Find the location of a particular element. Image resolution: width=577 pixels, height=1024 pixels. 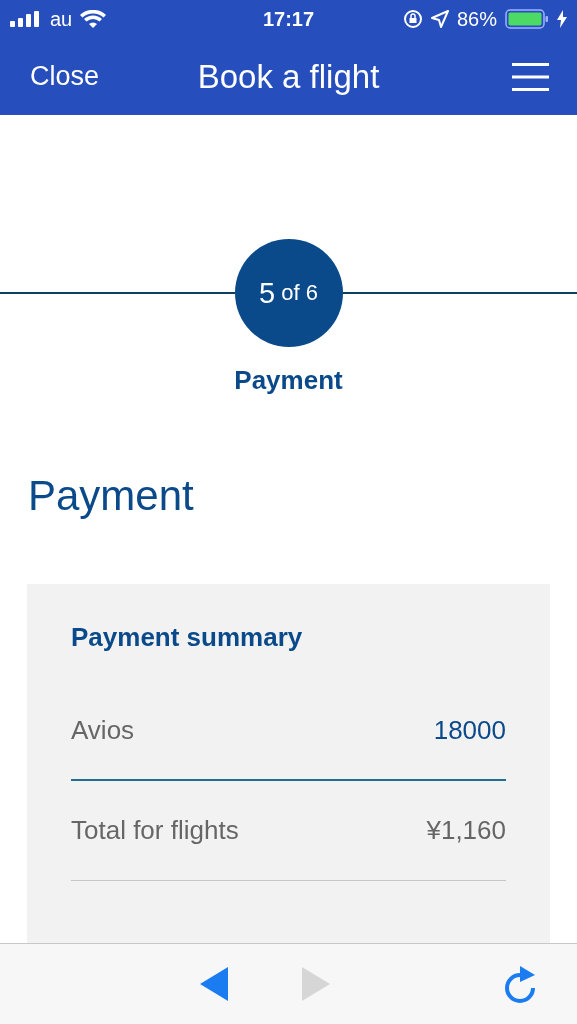

summary-value: ¥1,160 is located at coordinates (466, 830).